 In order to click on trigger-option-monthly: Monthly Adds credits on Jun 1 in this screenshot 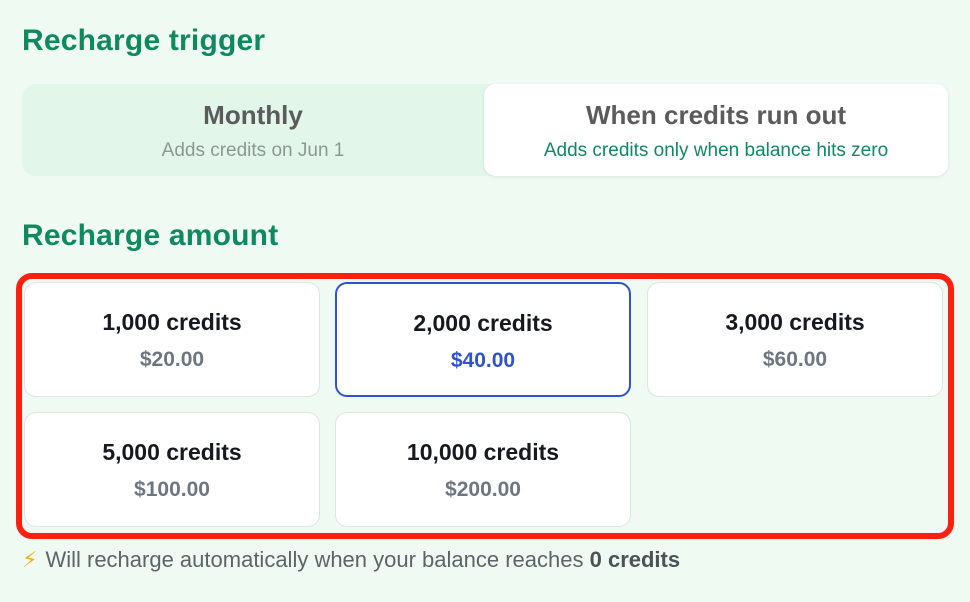, I will do `click(253, 130)`.